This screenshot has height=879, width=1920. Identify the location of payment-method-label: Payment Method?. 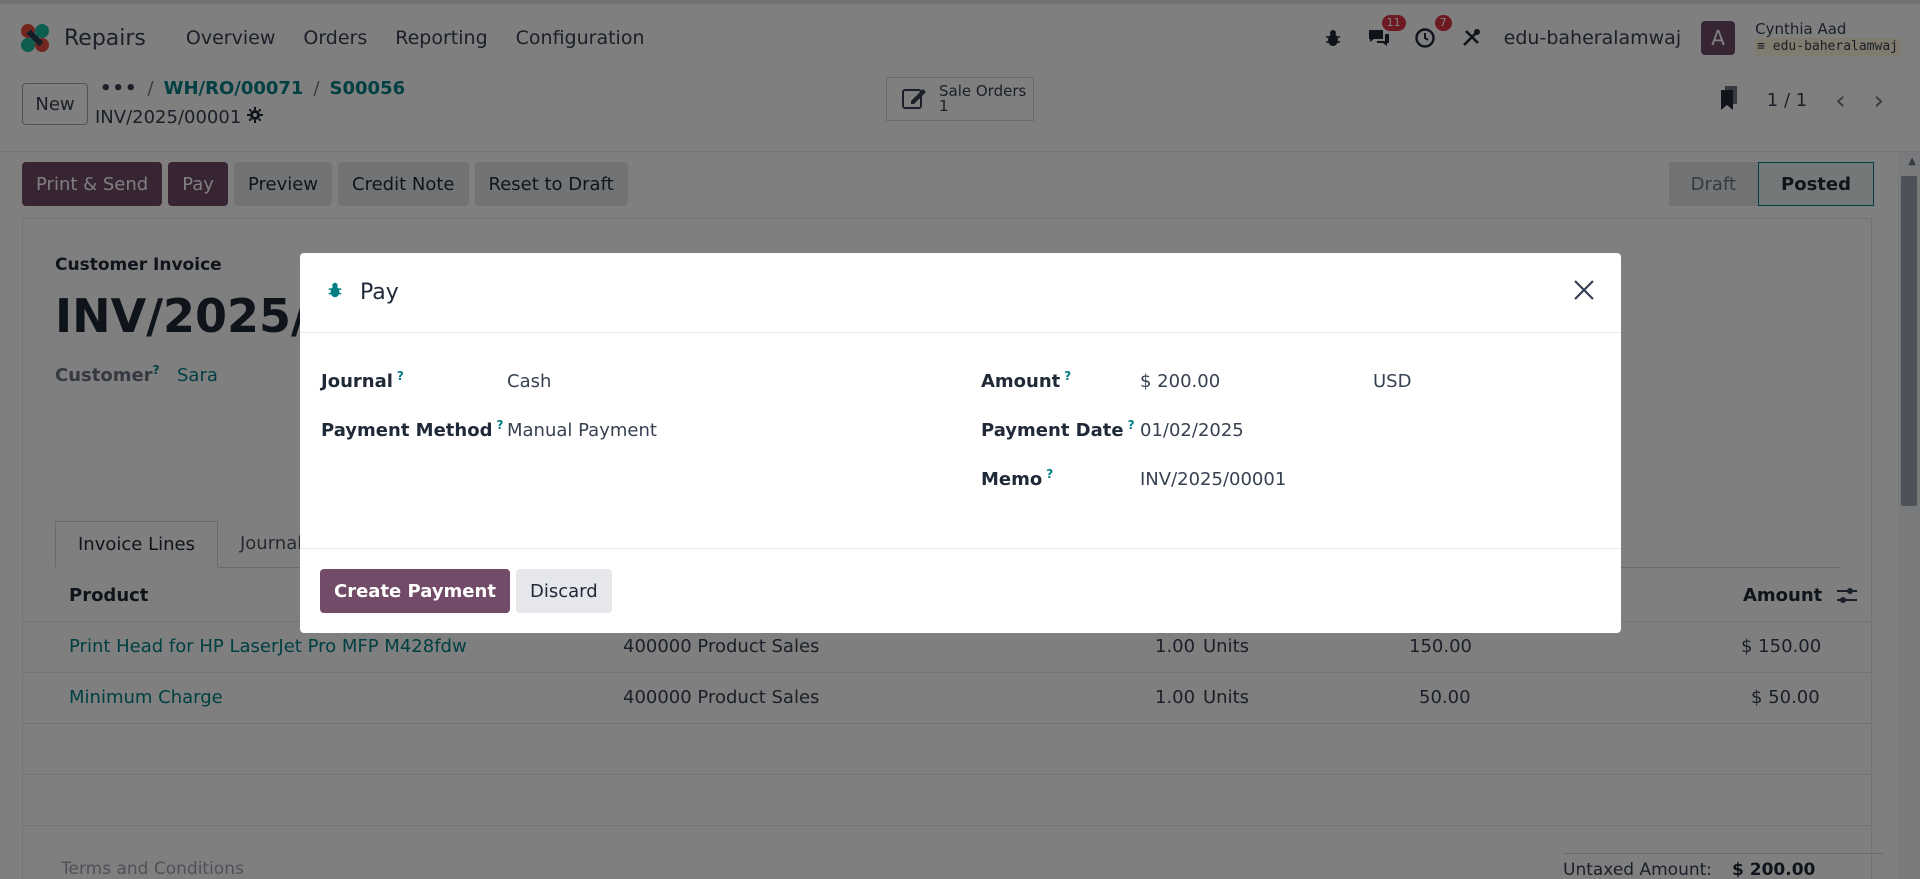
(412, 429).